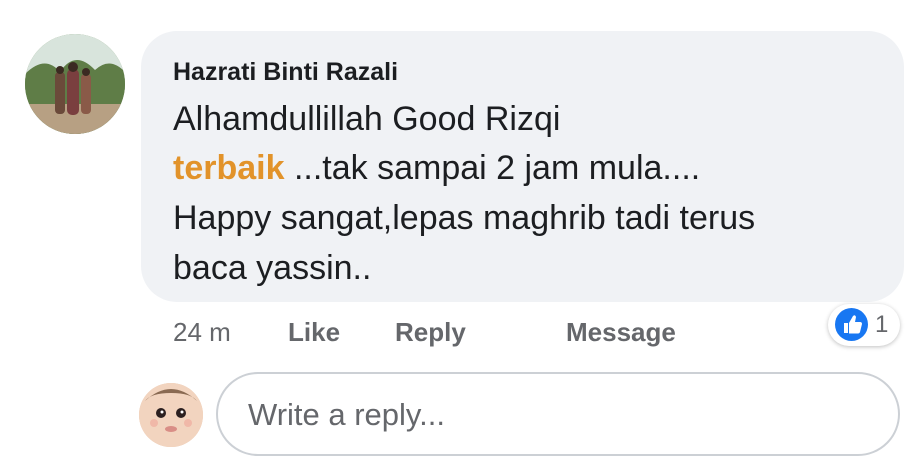  What do you see at coordinates (430, 332) in the screenshot?
I see `reply-button: Reply` at bounding box center [430, 332].